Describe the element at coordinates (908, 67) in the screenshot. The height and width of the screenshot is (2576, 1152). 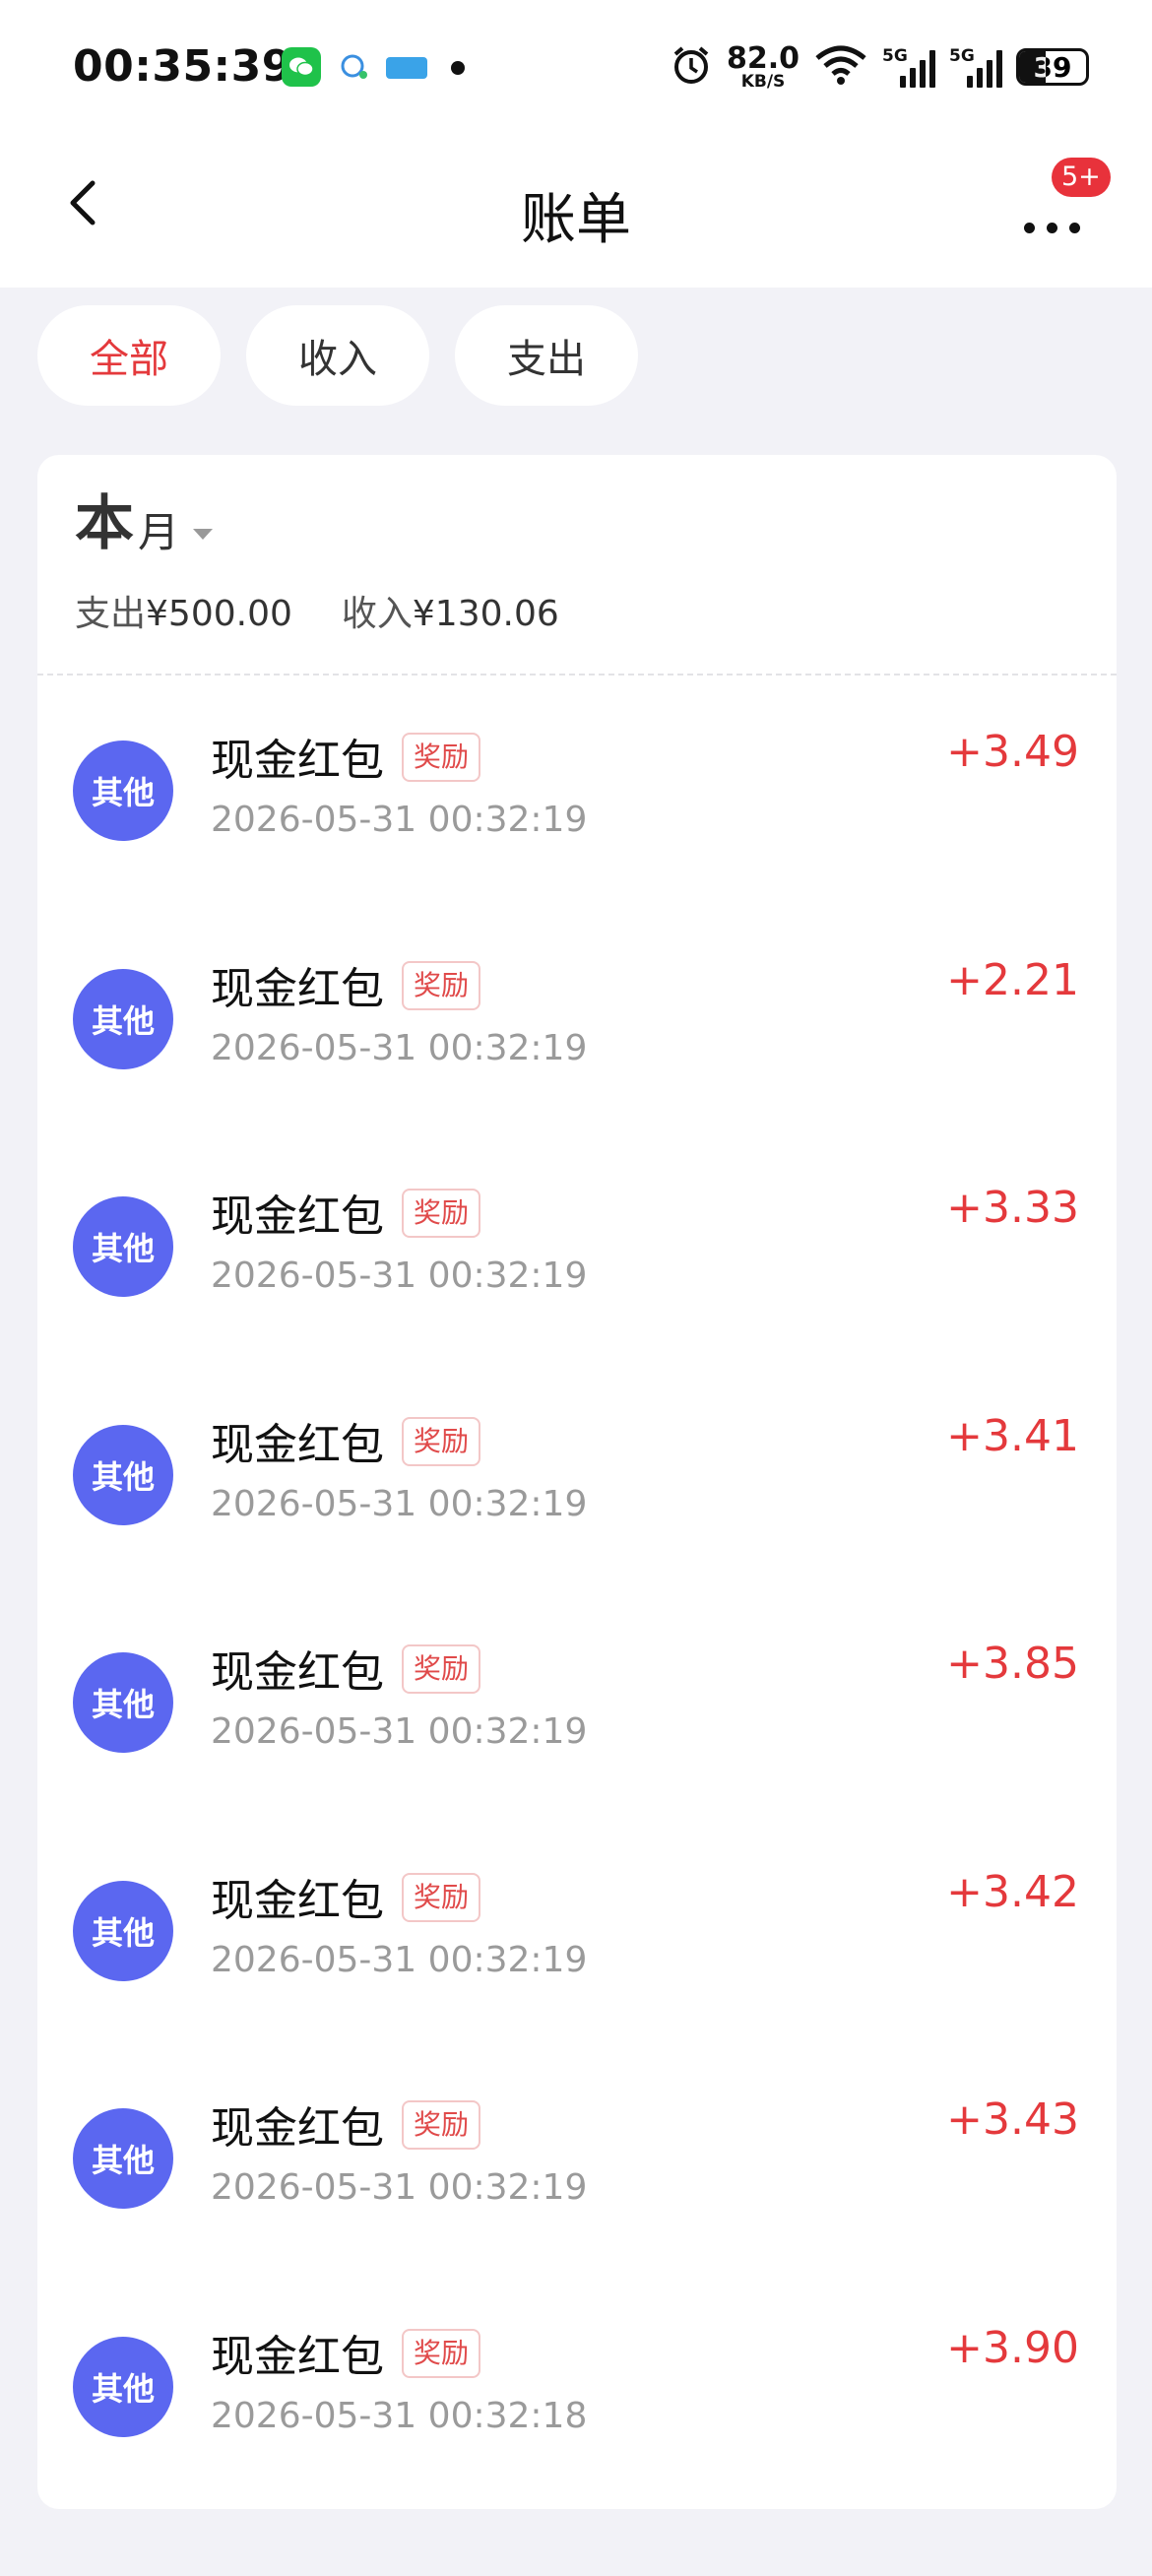
I see `signal-5g-icon-1: 5G` at that location.